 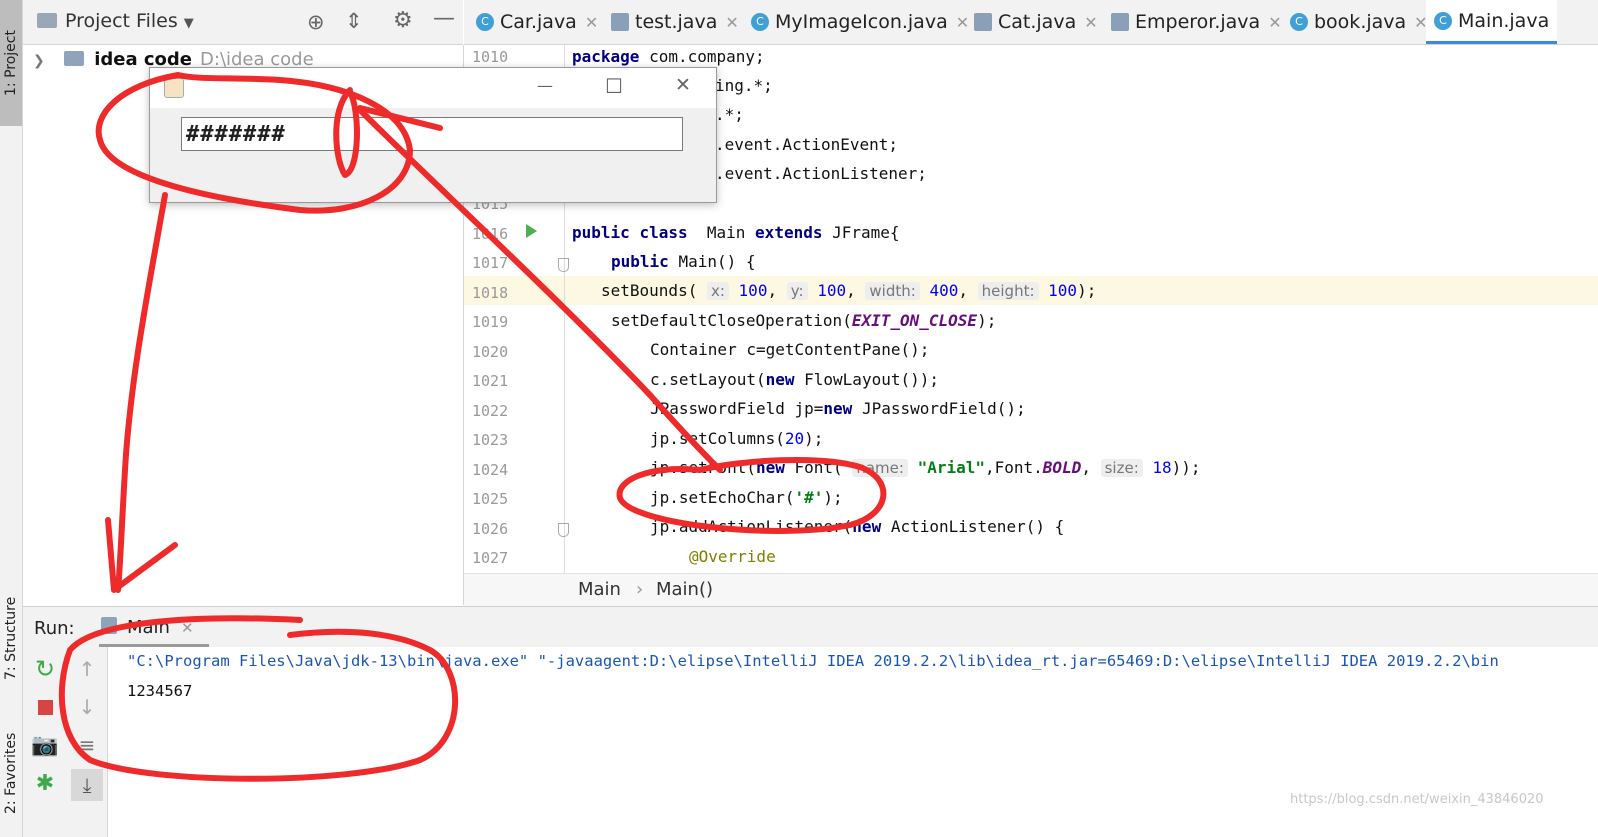 What do you see at coordinates (490, 529) in the screenshot?
I see `line-number: 1026` at bounding box center [490, 529].